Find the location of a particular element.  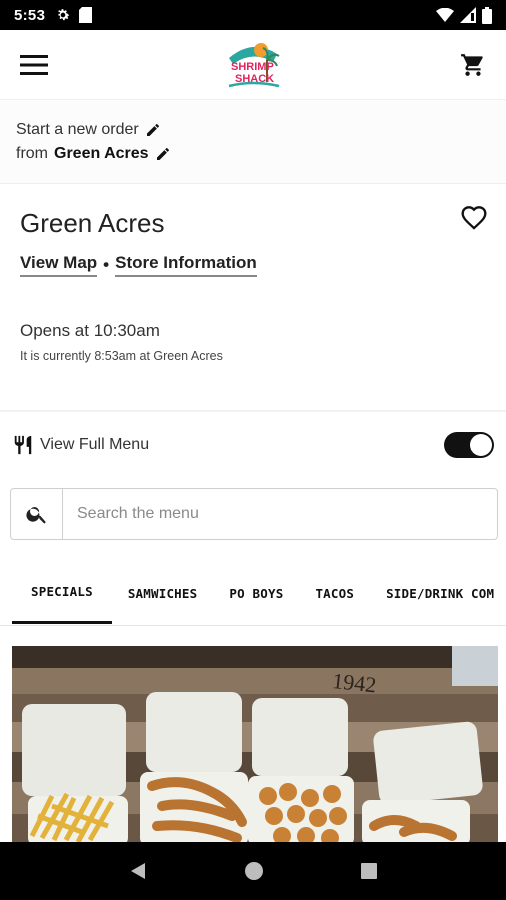

toggle-knob is located at coordinates (481, 445).